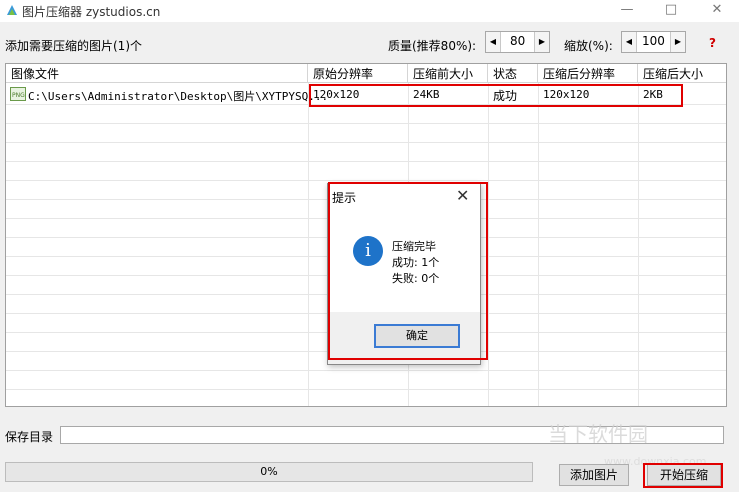 Image resolution: width=739 pixels, height=492 pixels. Describe the element at coordinates (513, 73) in the screenshot. I see `column-header-status: 状态` at that location.